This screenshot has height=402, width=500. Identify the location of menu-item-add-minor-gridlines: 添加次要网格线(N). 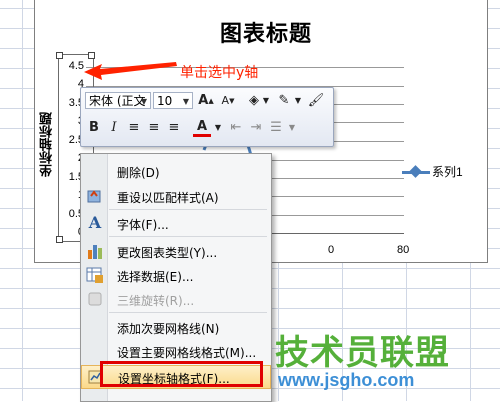
(176, 327).